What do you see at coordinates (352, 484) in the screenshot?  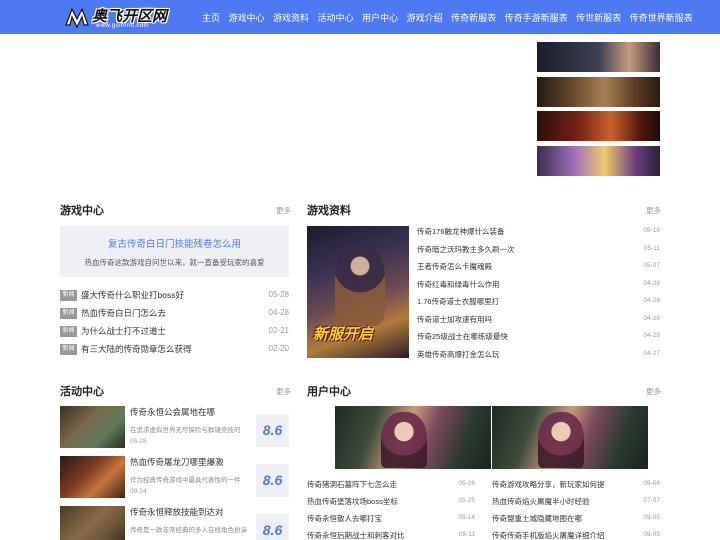 I see `list-item-title: 传奇猪洞石墓阵下七怎么走` at bounding box center [352, 484].